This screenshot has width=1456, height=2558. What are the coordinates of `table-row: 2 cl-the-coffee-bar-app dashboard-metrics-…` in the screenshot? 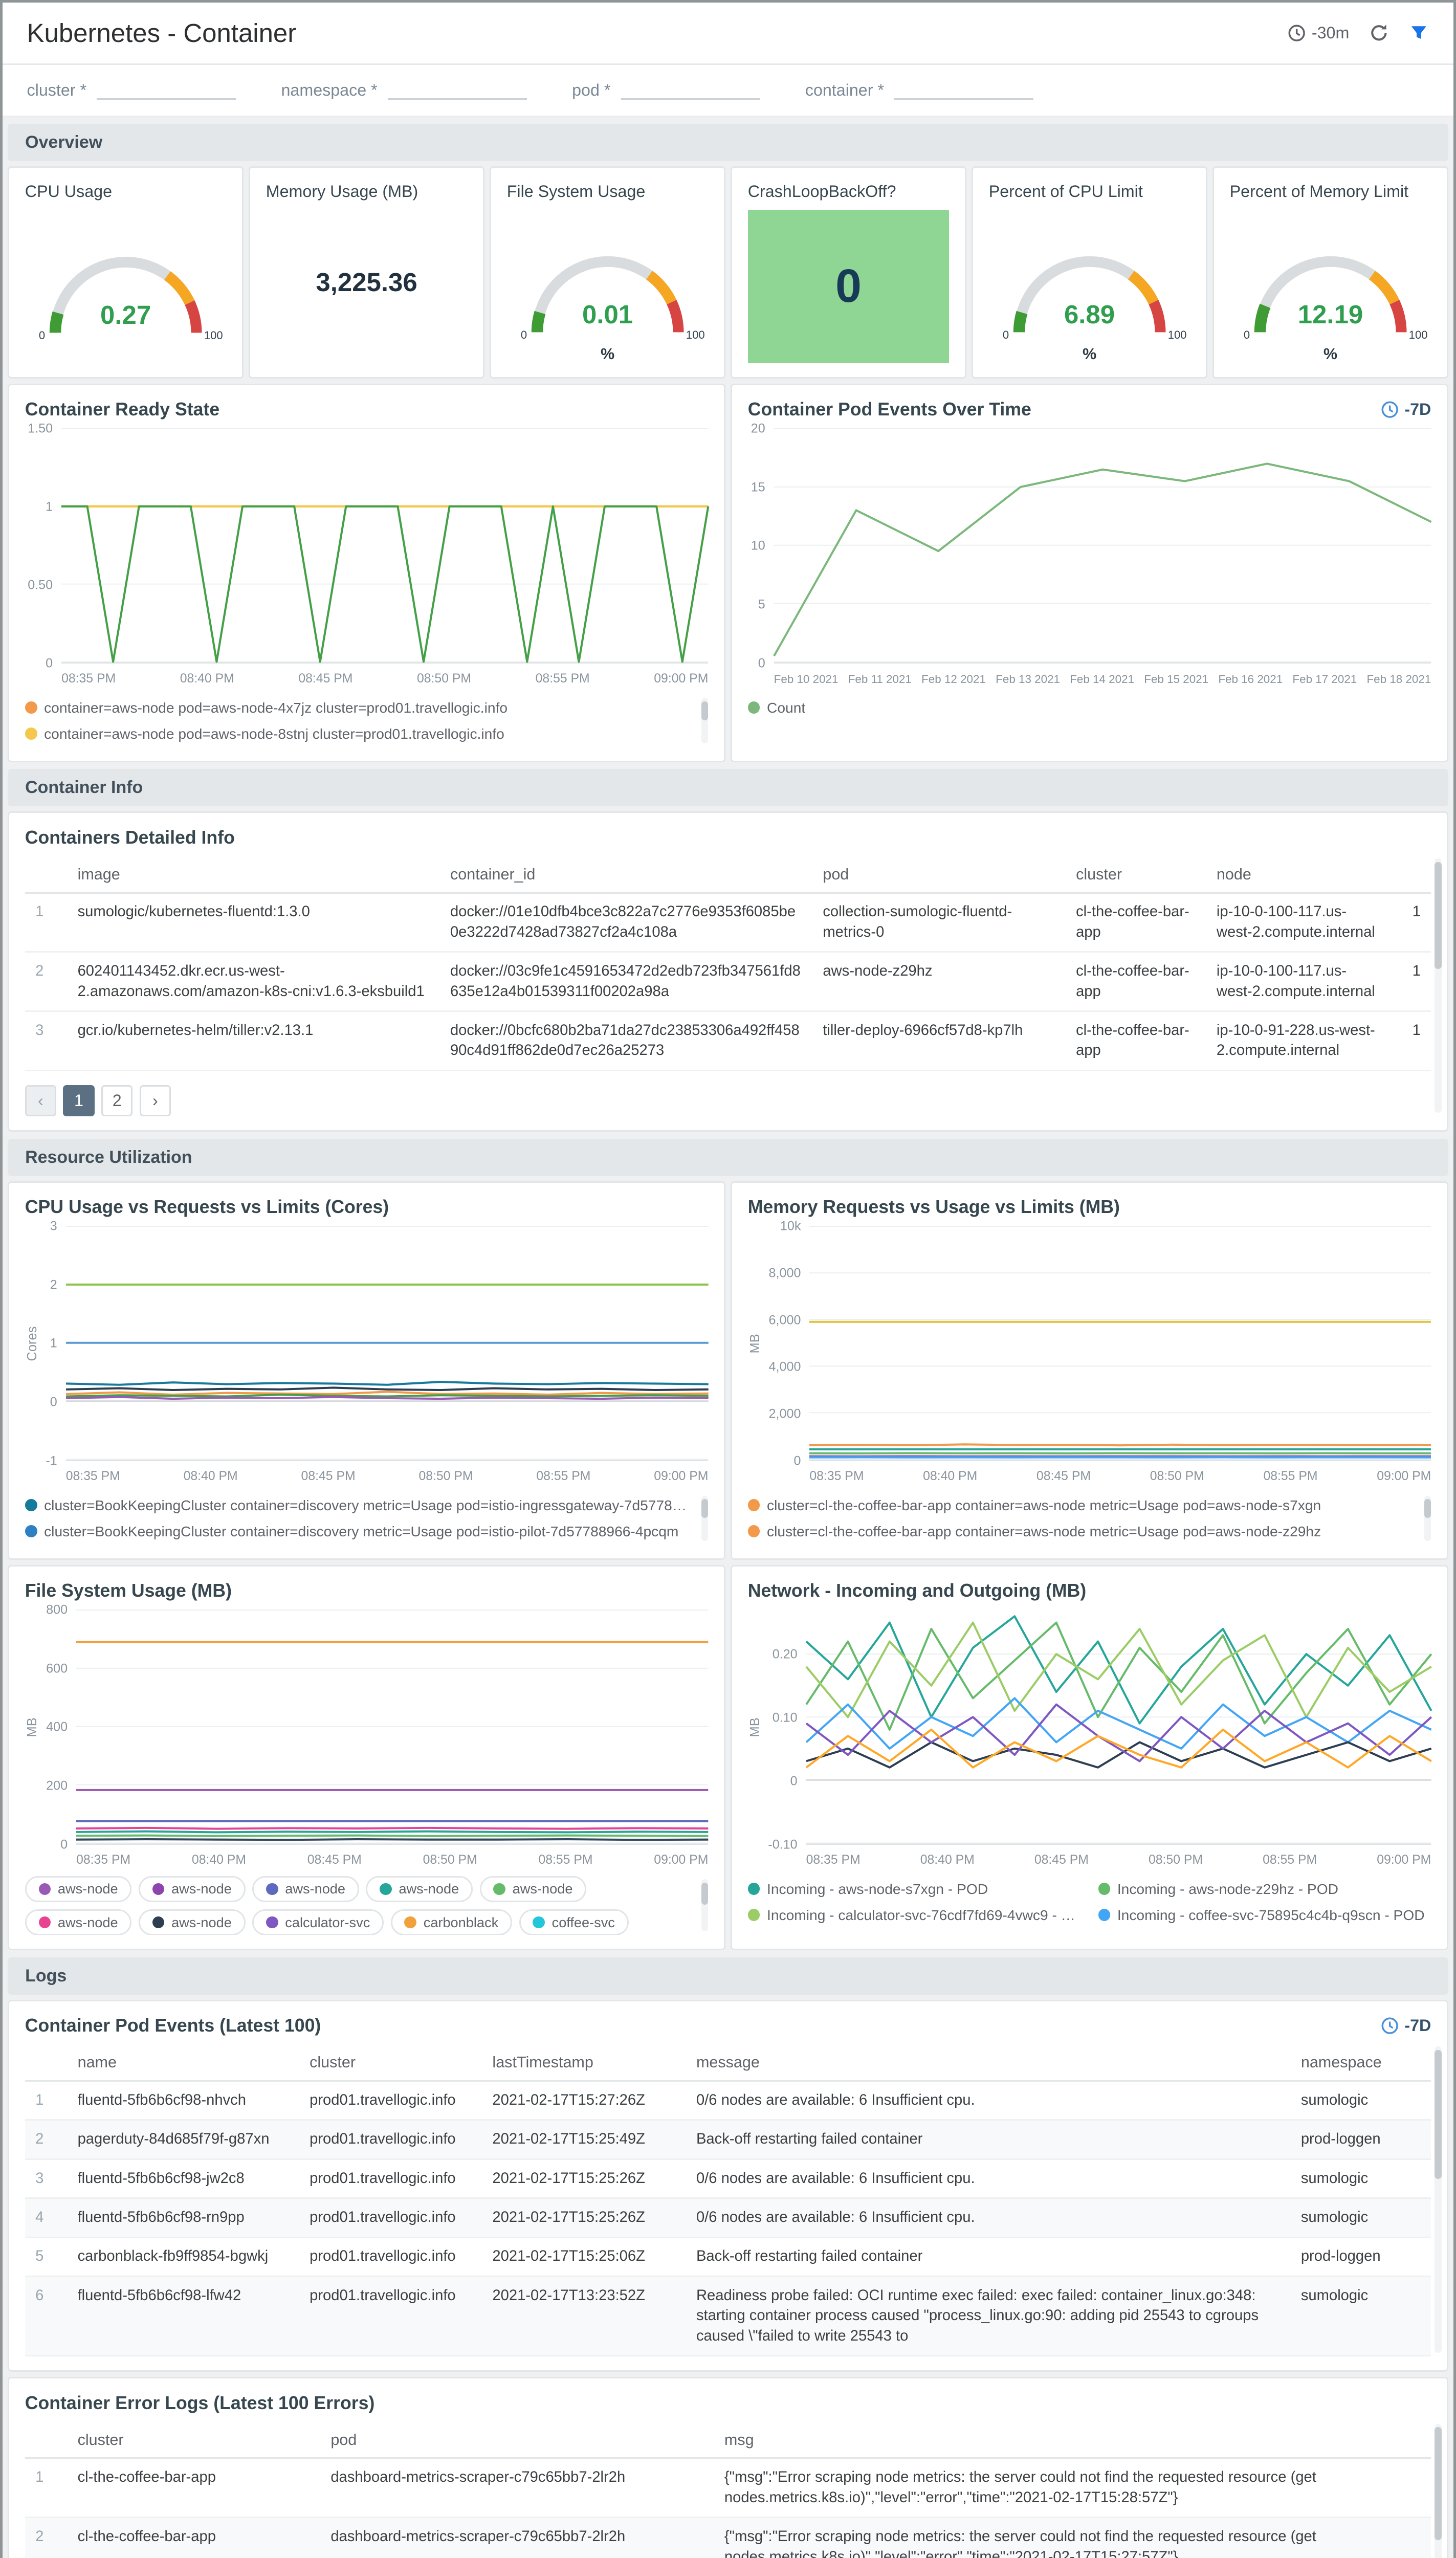 It's located at (728, 2537).